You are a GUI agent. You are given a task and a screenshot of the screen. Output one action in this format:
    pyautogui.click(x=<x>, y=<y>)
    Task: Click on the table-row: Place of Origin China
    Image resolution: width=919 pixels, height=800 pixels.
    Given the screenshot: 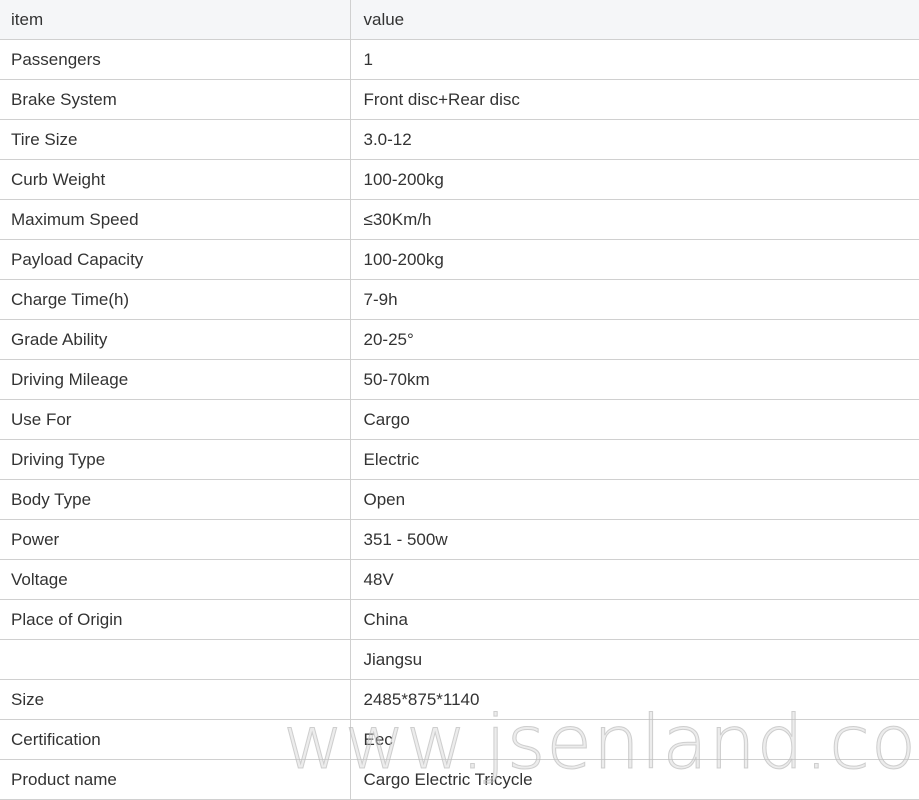 What is the action you would take?
    pyautogui.click(x=459, y=619)
    